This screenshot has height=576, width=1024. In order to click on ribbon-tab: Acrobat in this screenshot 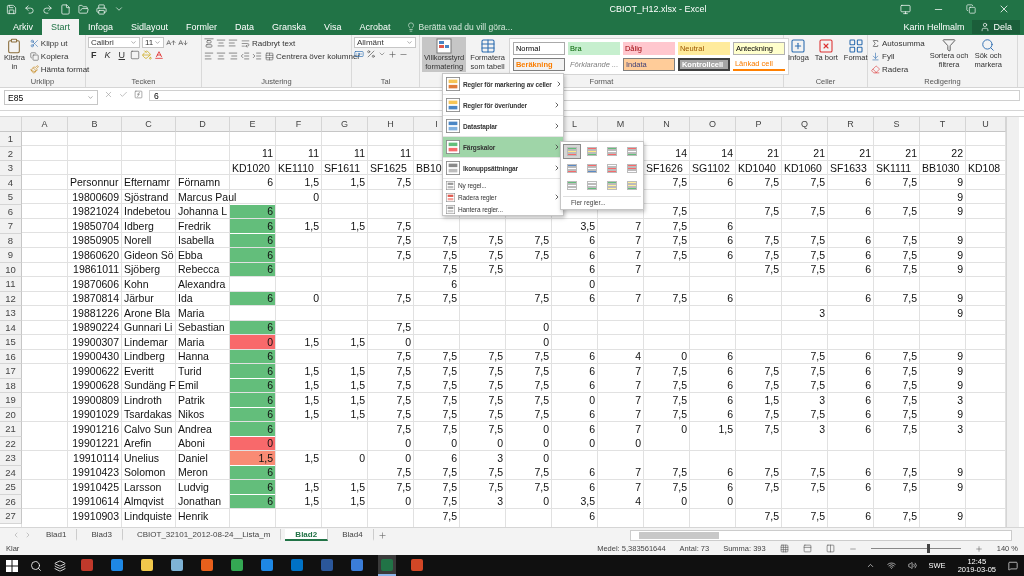, I will do `click(375, 27)`.